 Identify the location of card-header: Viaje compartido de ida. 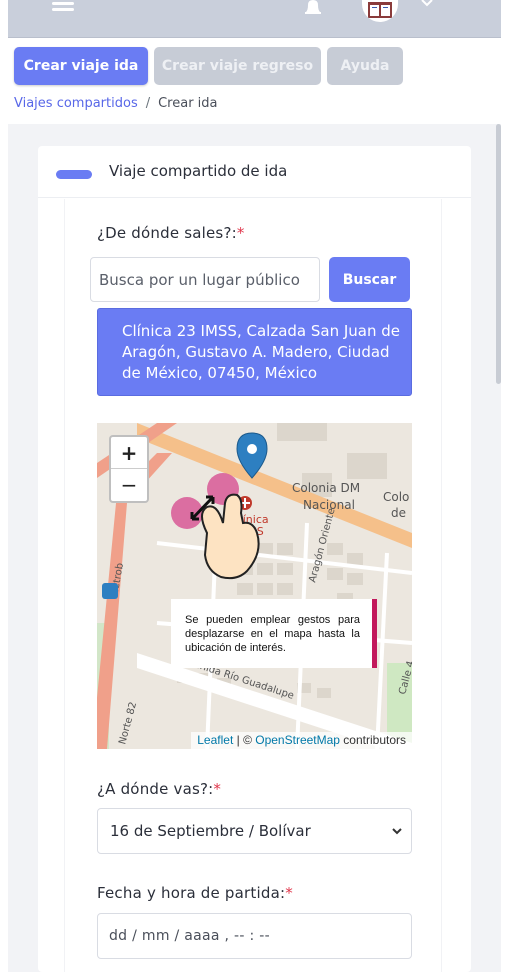
(254, 172).